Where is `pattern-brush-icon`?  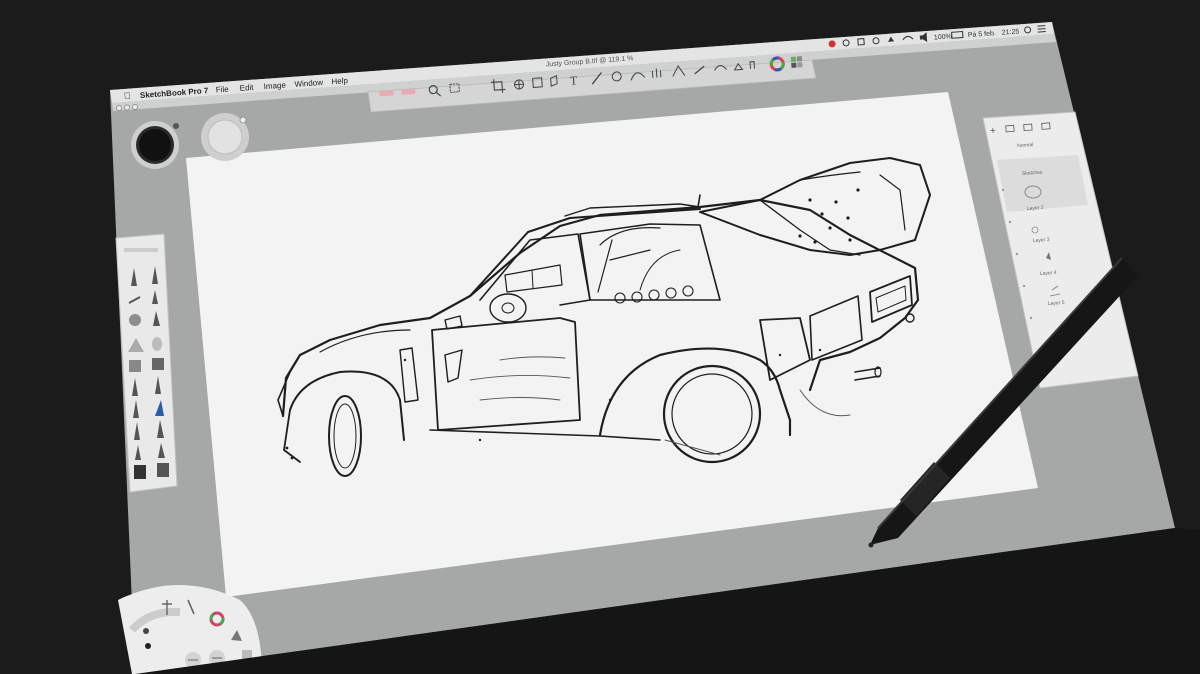 pattern-brush-icon is located at coordinates (163, 470).